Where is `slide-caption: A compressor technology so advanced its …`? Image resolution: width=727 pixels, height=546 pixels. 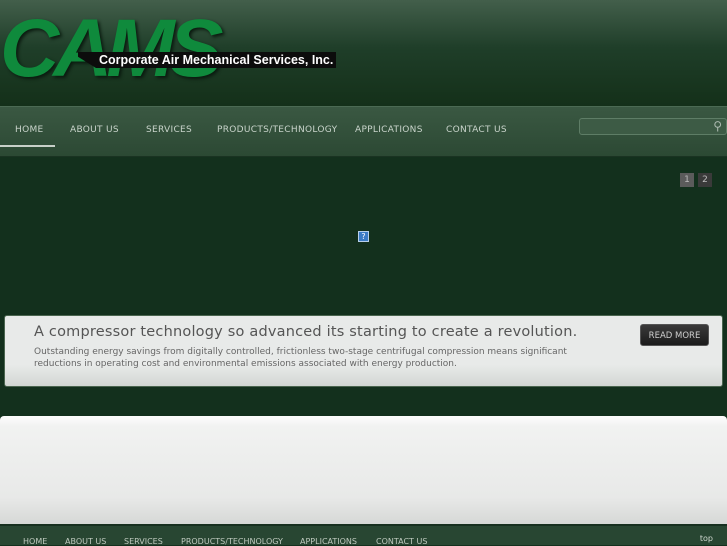 slide-caption: A compressor technology so advanced its … is located at coordinates (363, 351).